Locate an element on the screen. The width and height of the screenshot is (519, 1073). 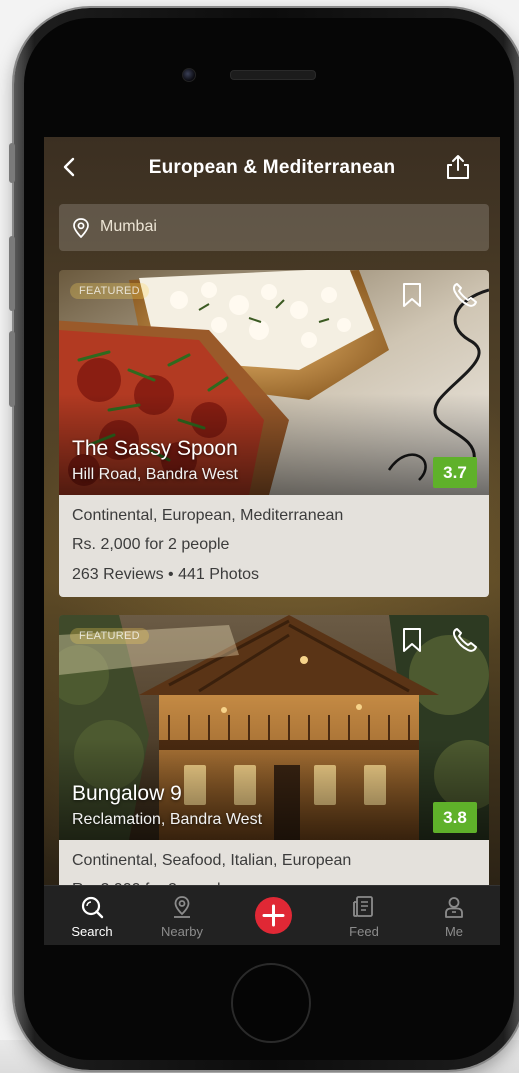
restaurant-name: Bungalow 9 is located at coordinates (127, 793).